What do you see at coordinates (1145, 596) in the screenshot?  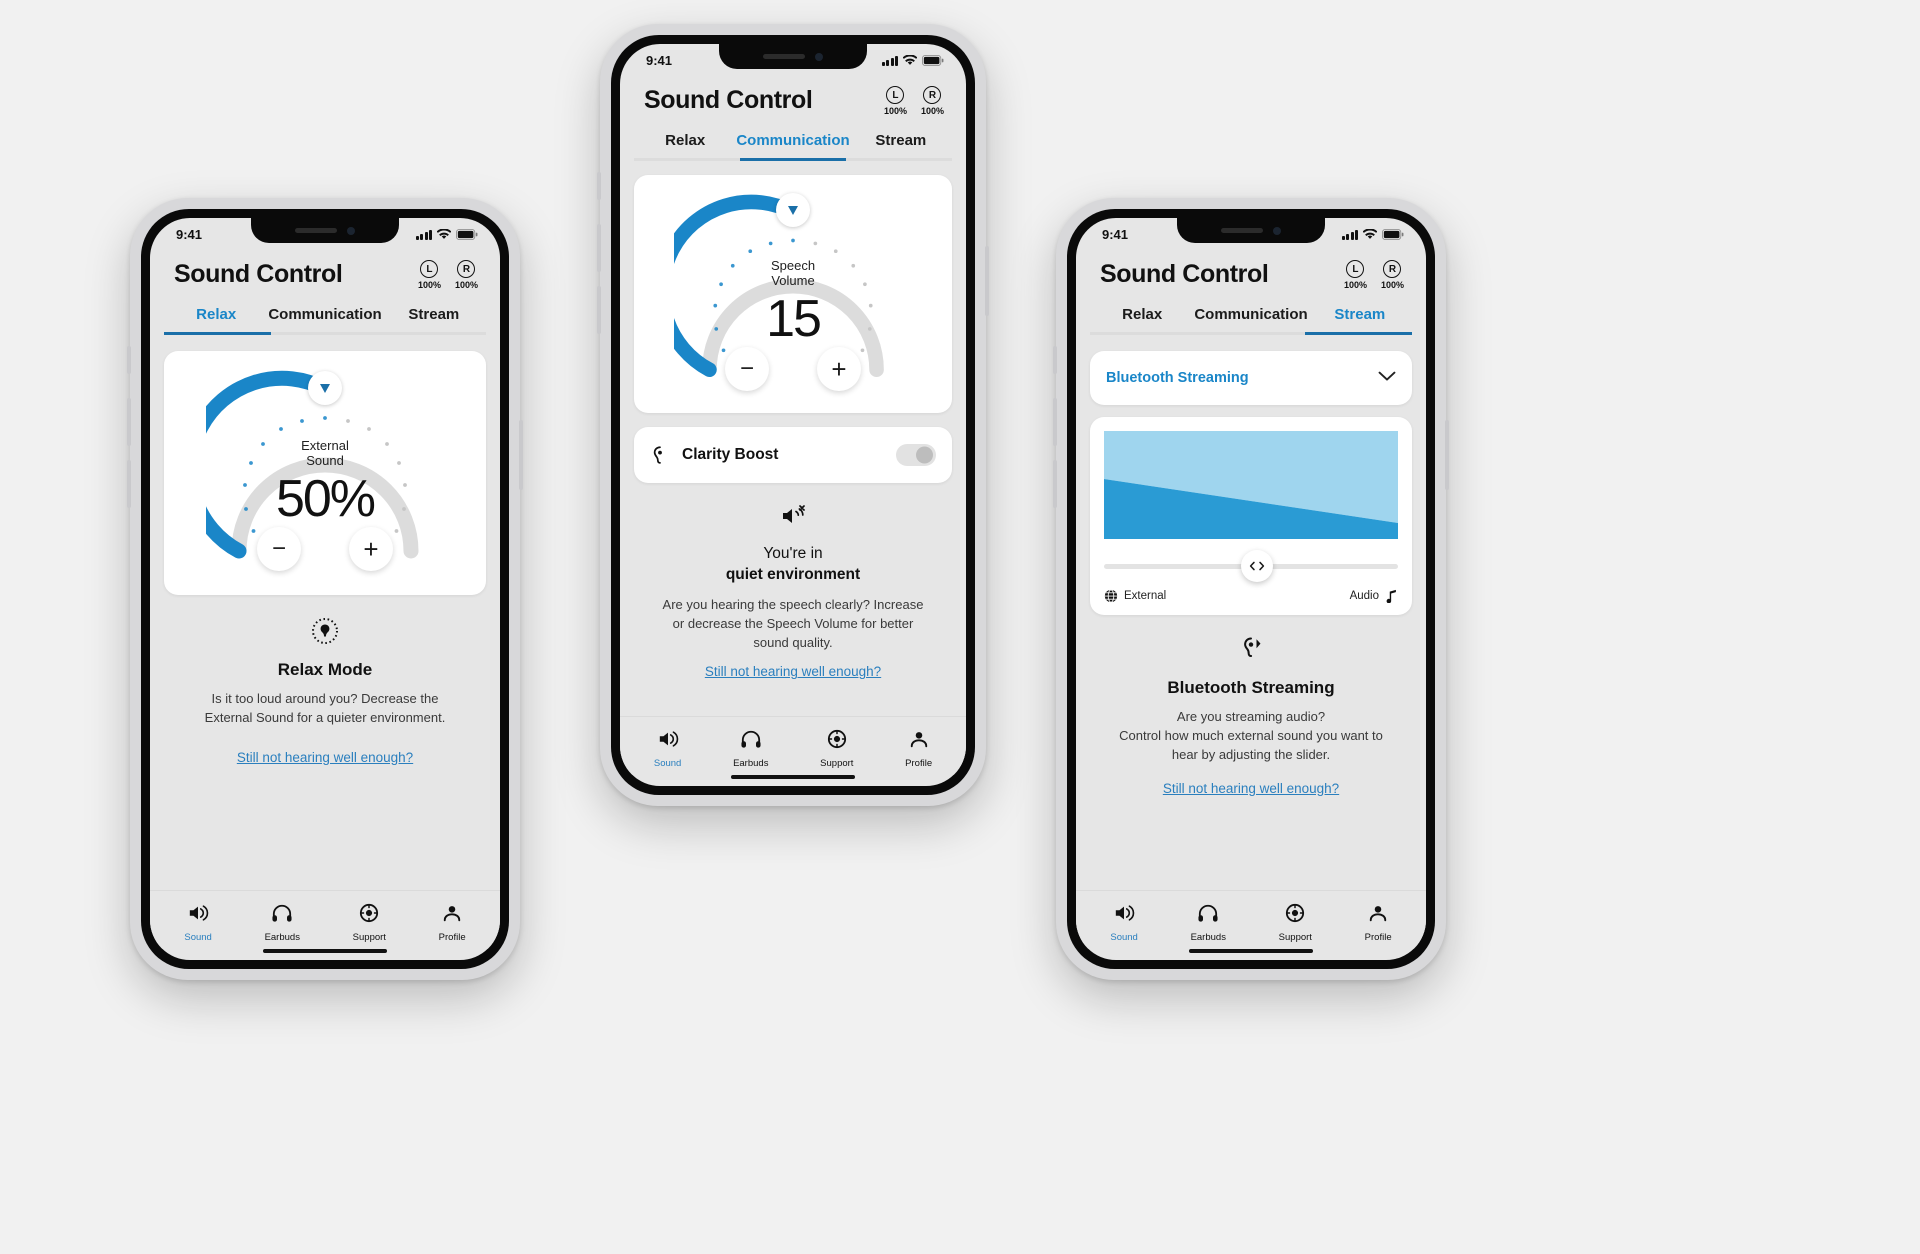 I see `mix-left-label: External` at bounding box center [1145, 596].